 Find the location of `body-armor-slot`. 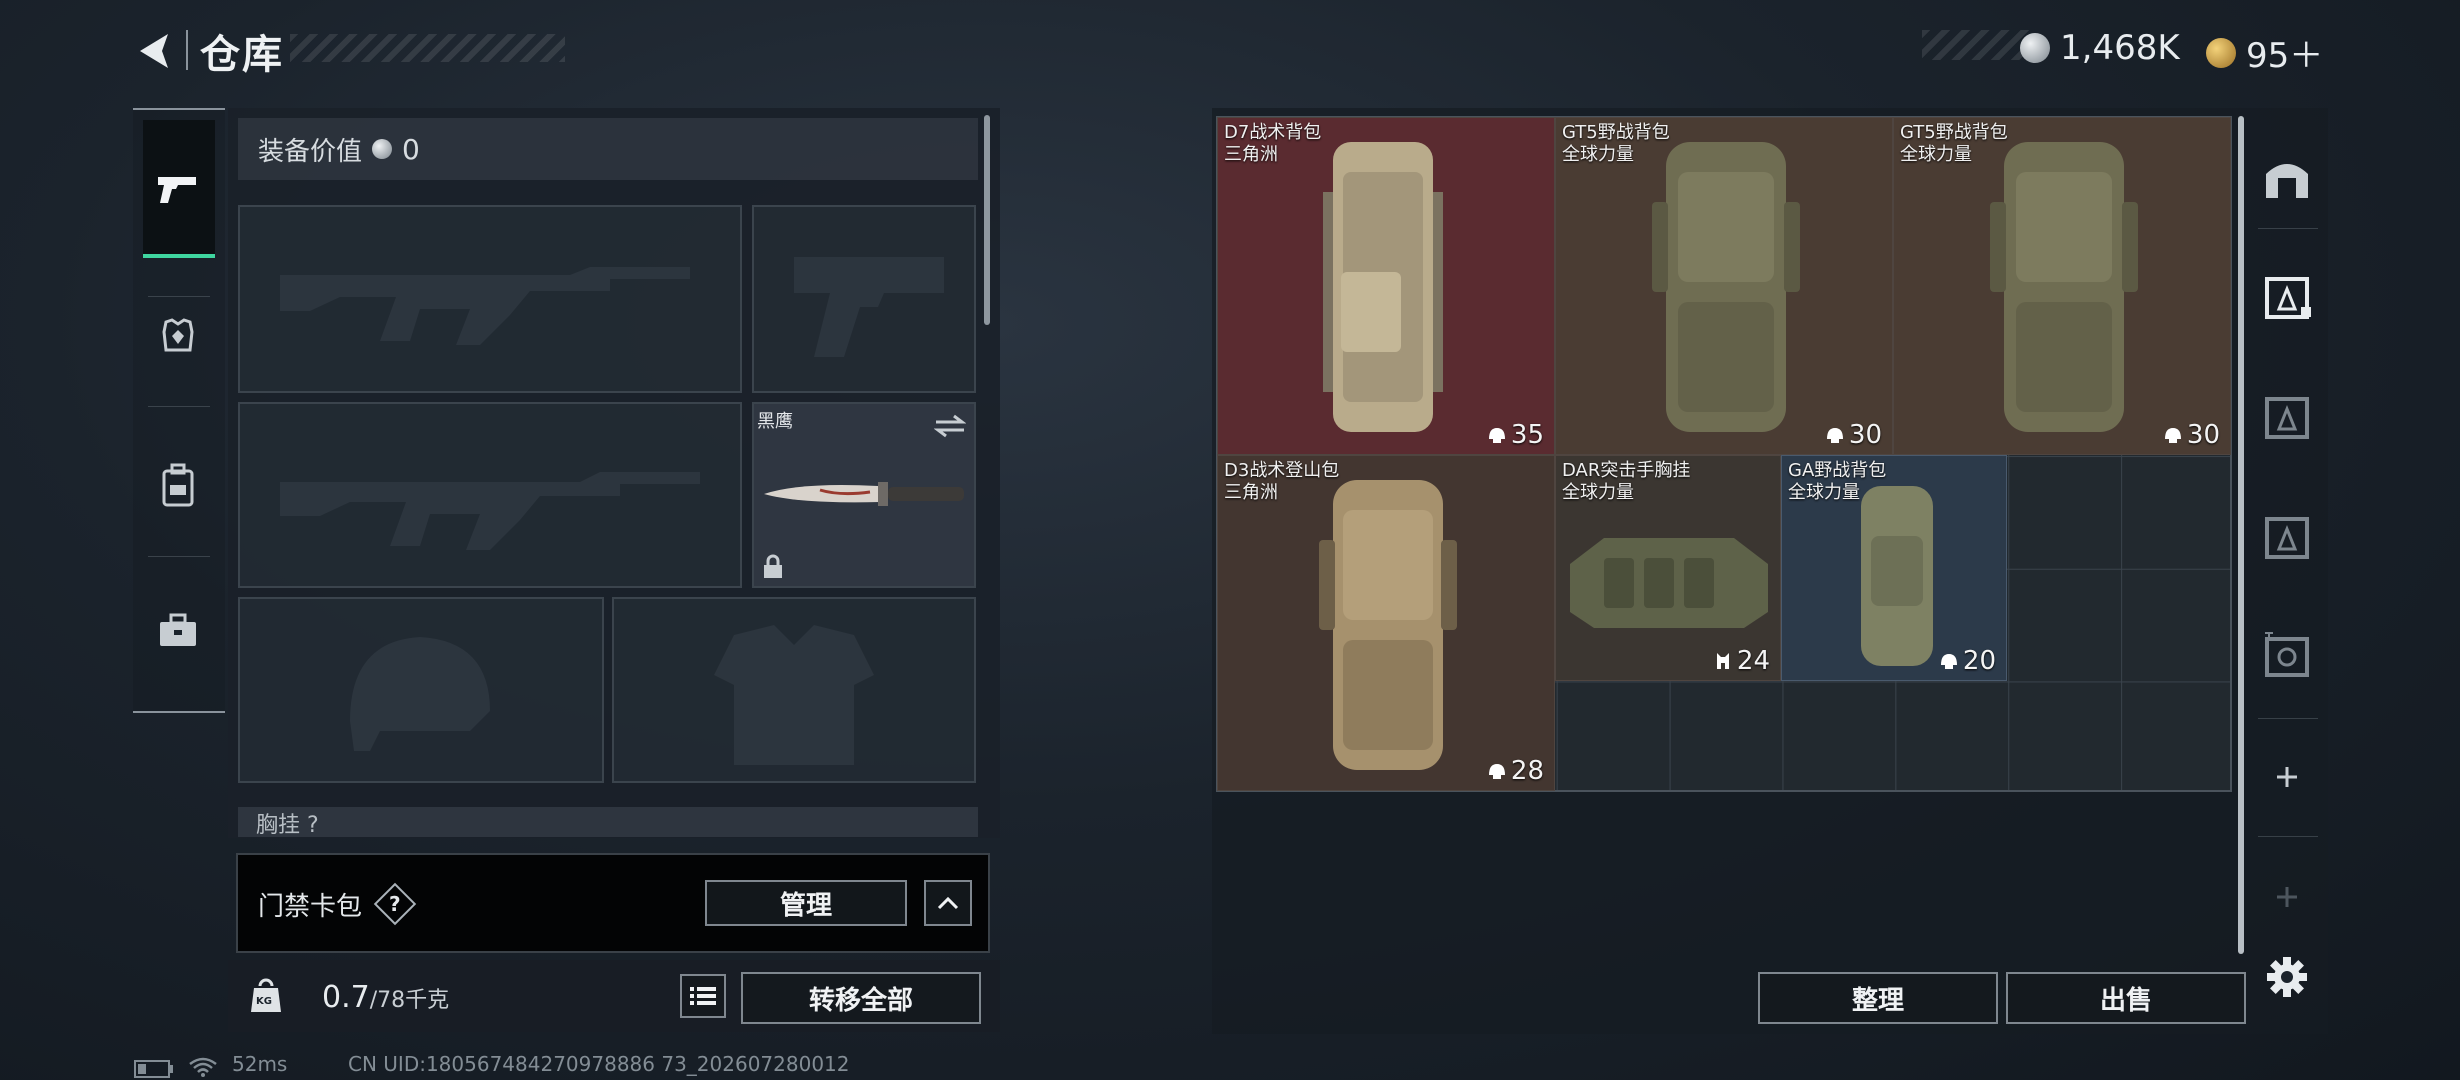

body-armor-slot is located at coordinates (794, 690).